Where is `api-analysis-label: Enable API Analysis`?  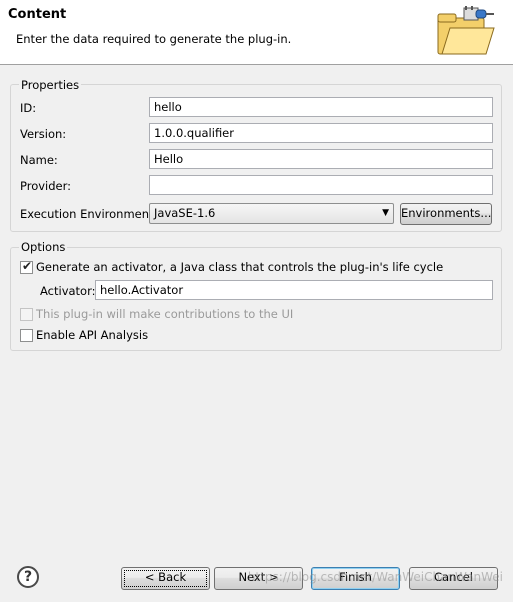 api-analysis-label: Enable API Analysis is located at coordinates (92, 335).